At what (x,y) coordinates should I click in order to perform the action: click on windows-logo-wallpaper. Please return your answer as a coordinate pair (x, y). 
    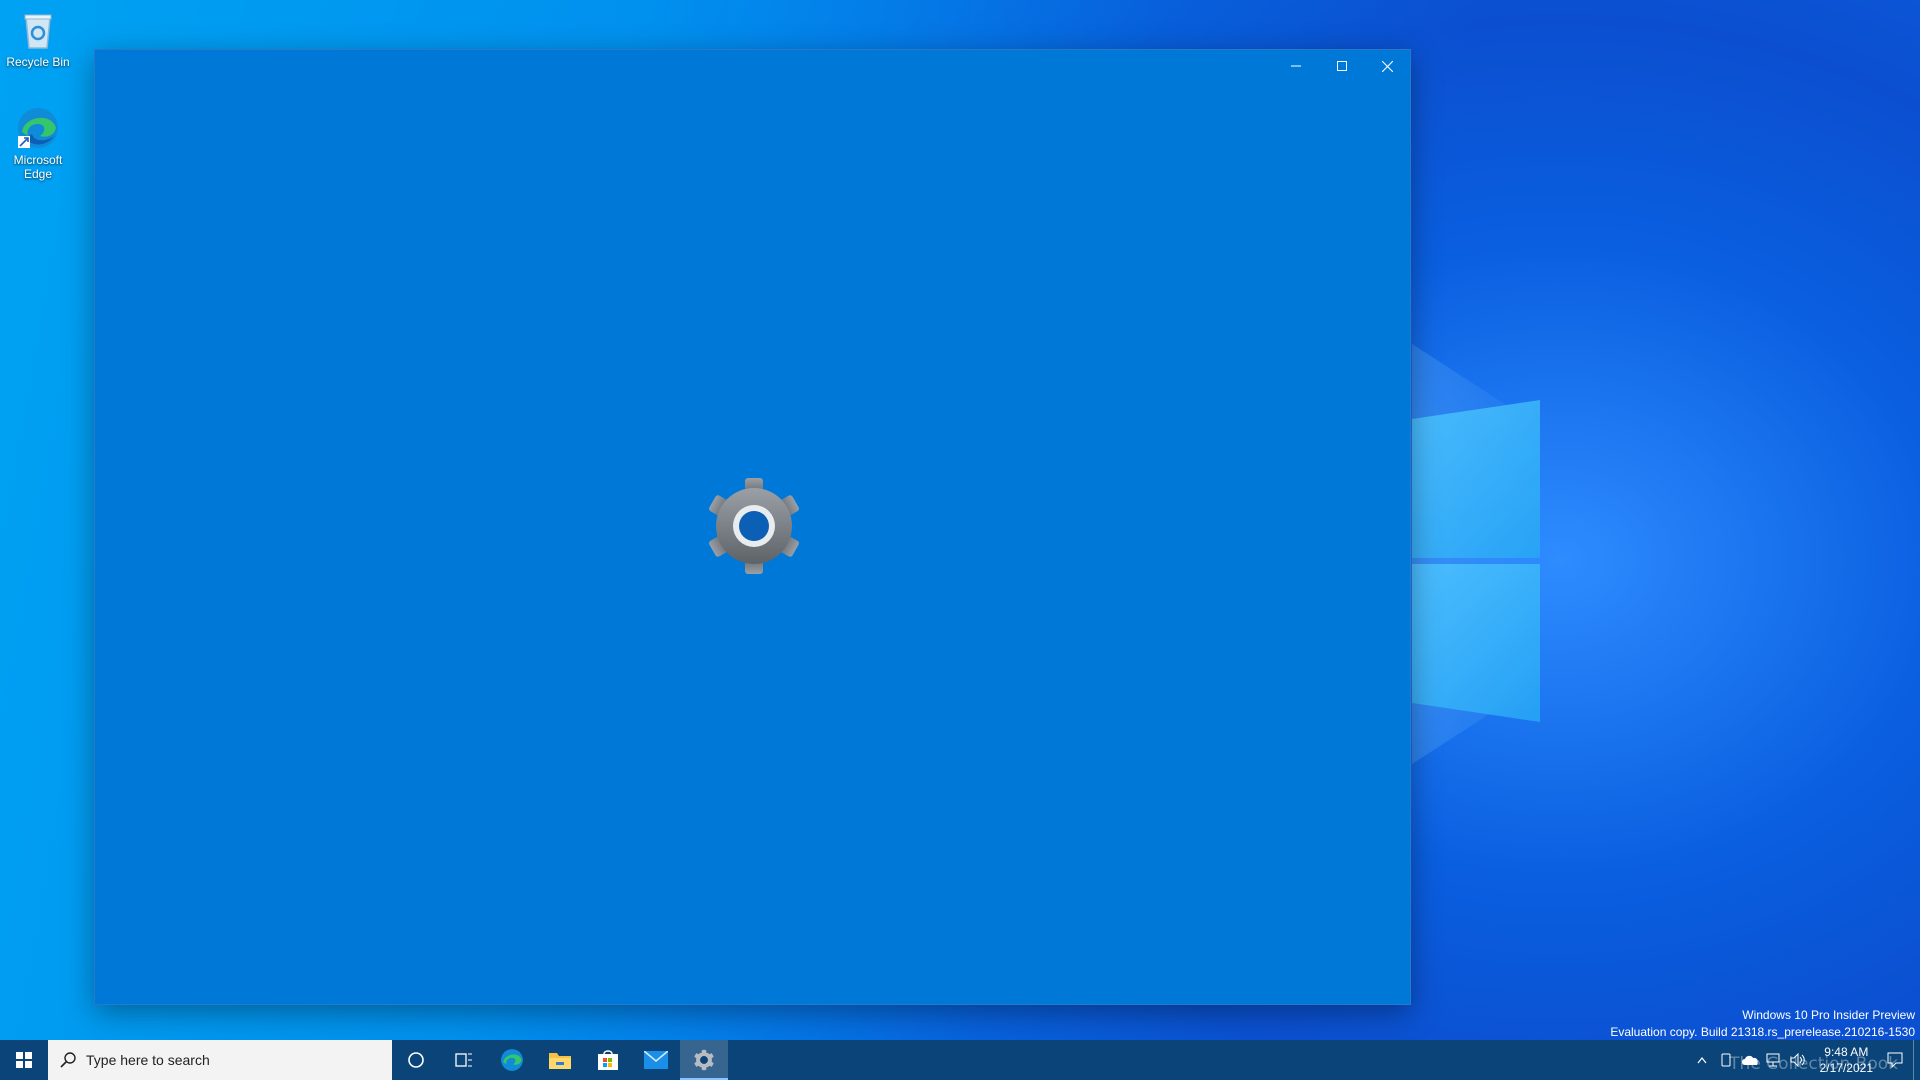
    Looking at the image, I should click on (1479, 554).